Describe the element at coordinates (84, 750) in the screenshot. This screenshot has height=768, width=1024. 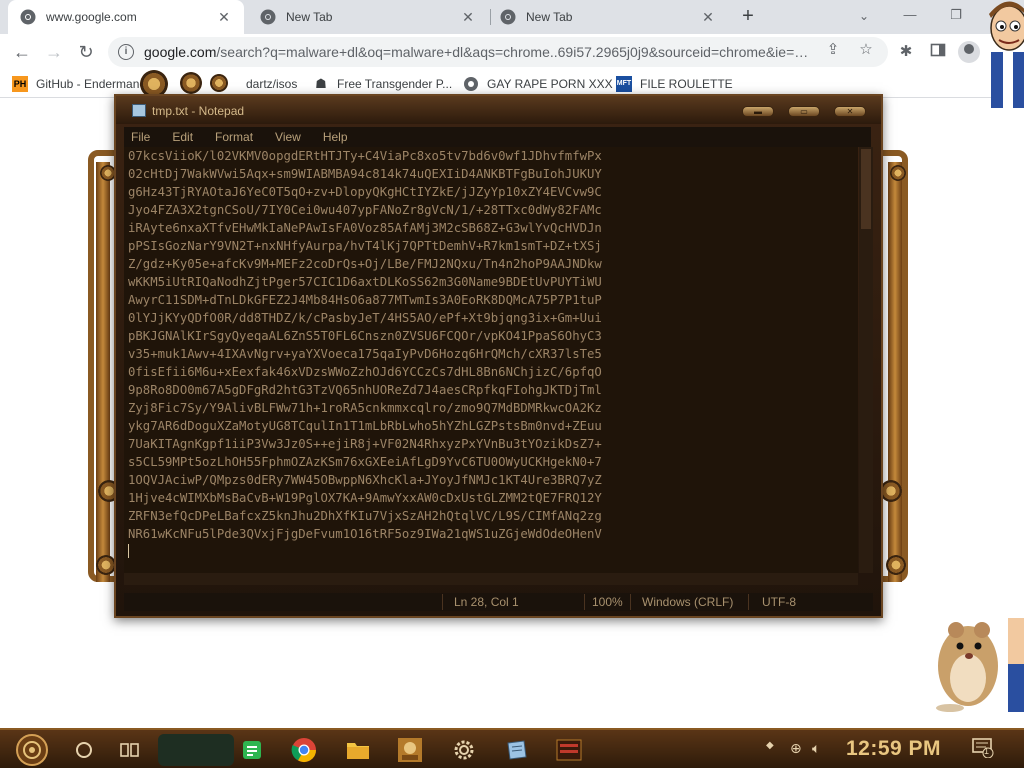
I see `cortana-circle-icon` at that location.